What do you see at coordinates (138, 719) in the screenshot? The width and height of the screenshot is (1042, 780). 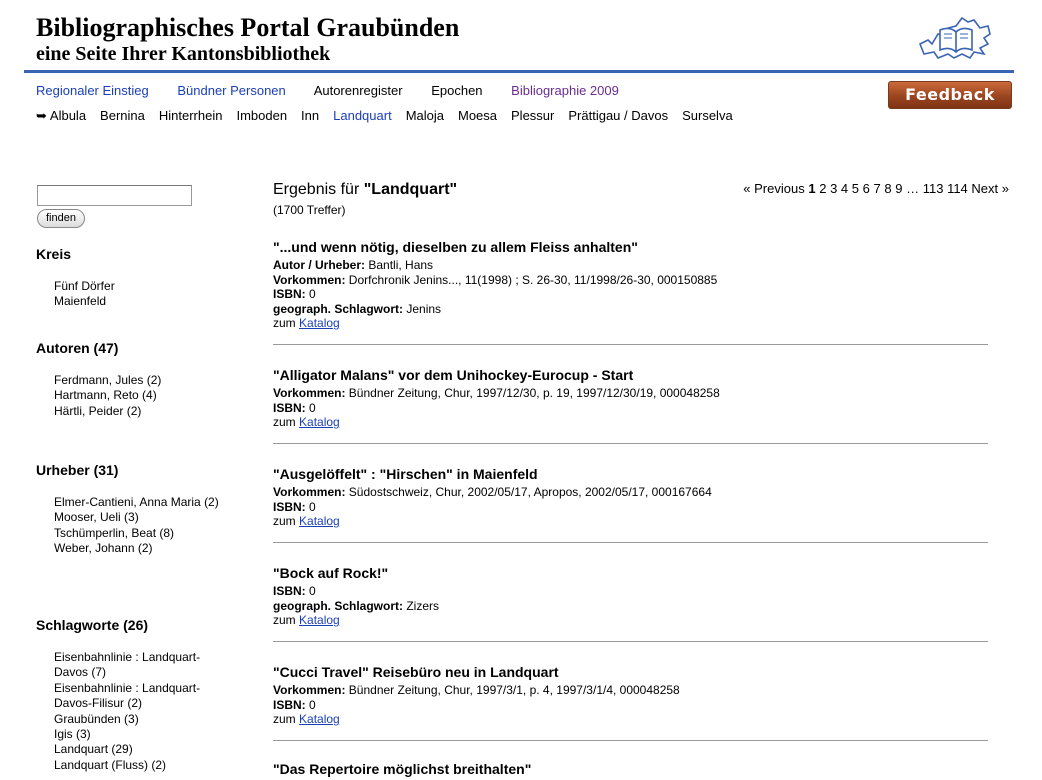 I see `facet-item: Graubünden (3)` at bounding box center [138, 719].